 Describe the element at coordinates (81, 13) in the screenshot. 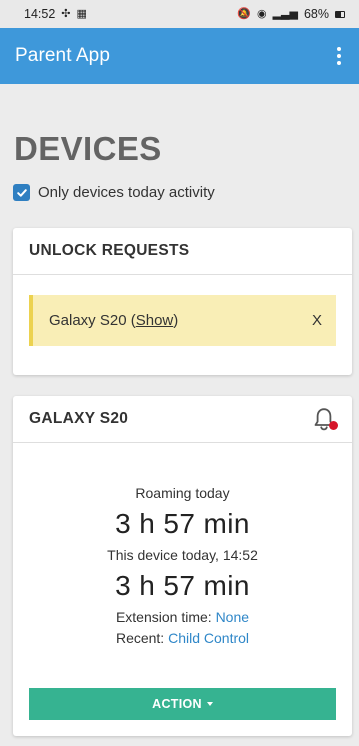

I see `message-icon: ▦` at that location.